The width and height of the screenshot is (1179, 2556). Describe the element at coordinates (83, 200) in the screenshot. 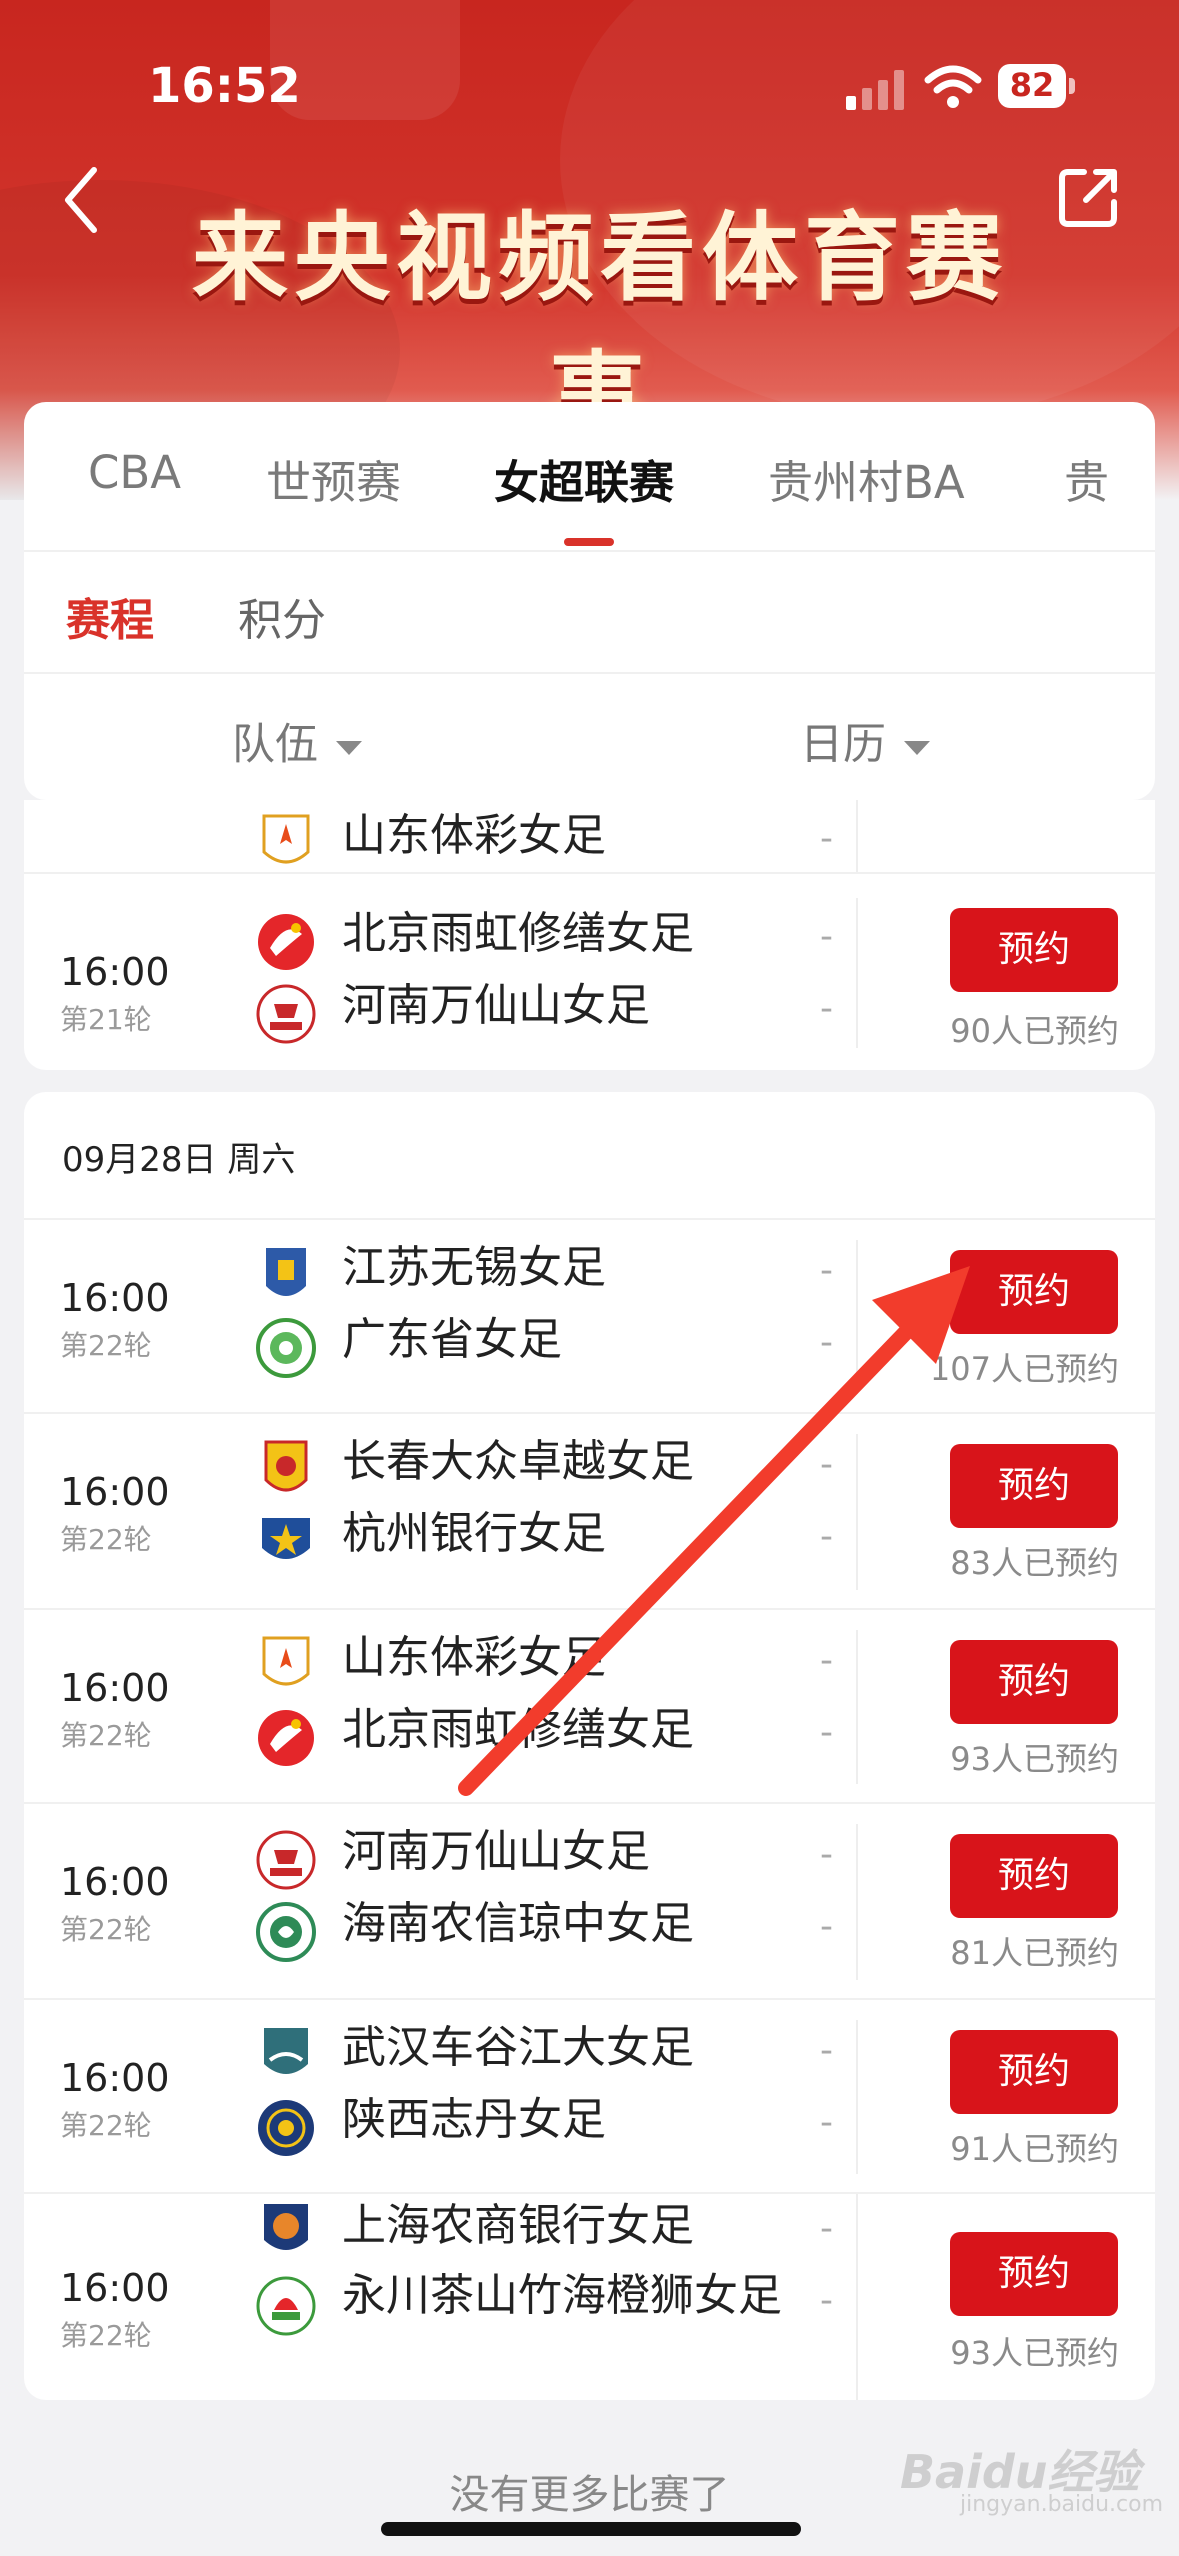

I see `back-arrow-icon` at that location.